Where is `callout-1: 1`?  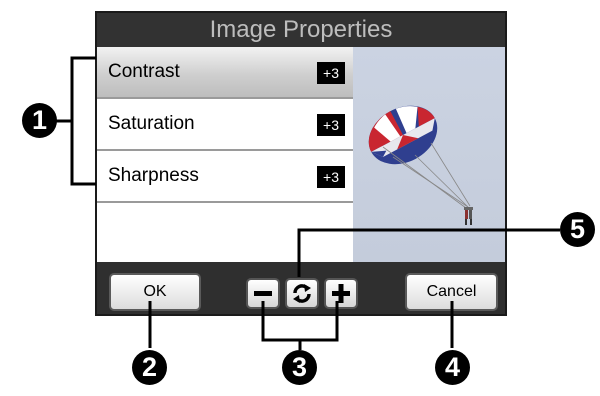 callout-1: 1 is located at coordinates (39, 120).